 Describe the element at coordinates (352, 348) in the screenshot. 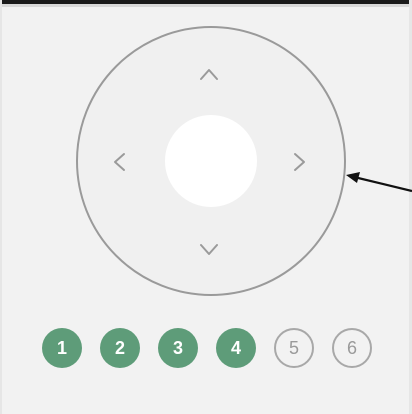

I see `step-6: 6` at that location.